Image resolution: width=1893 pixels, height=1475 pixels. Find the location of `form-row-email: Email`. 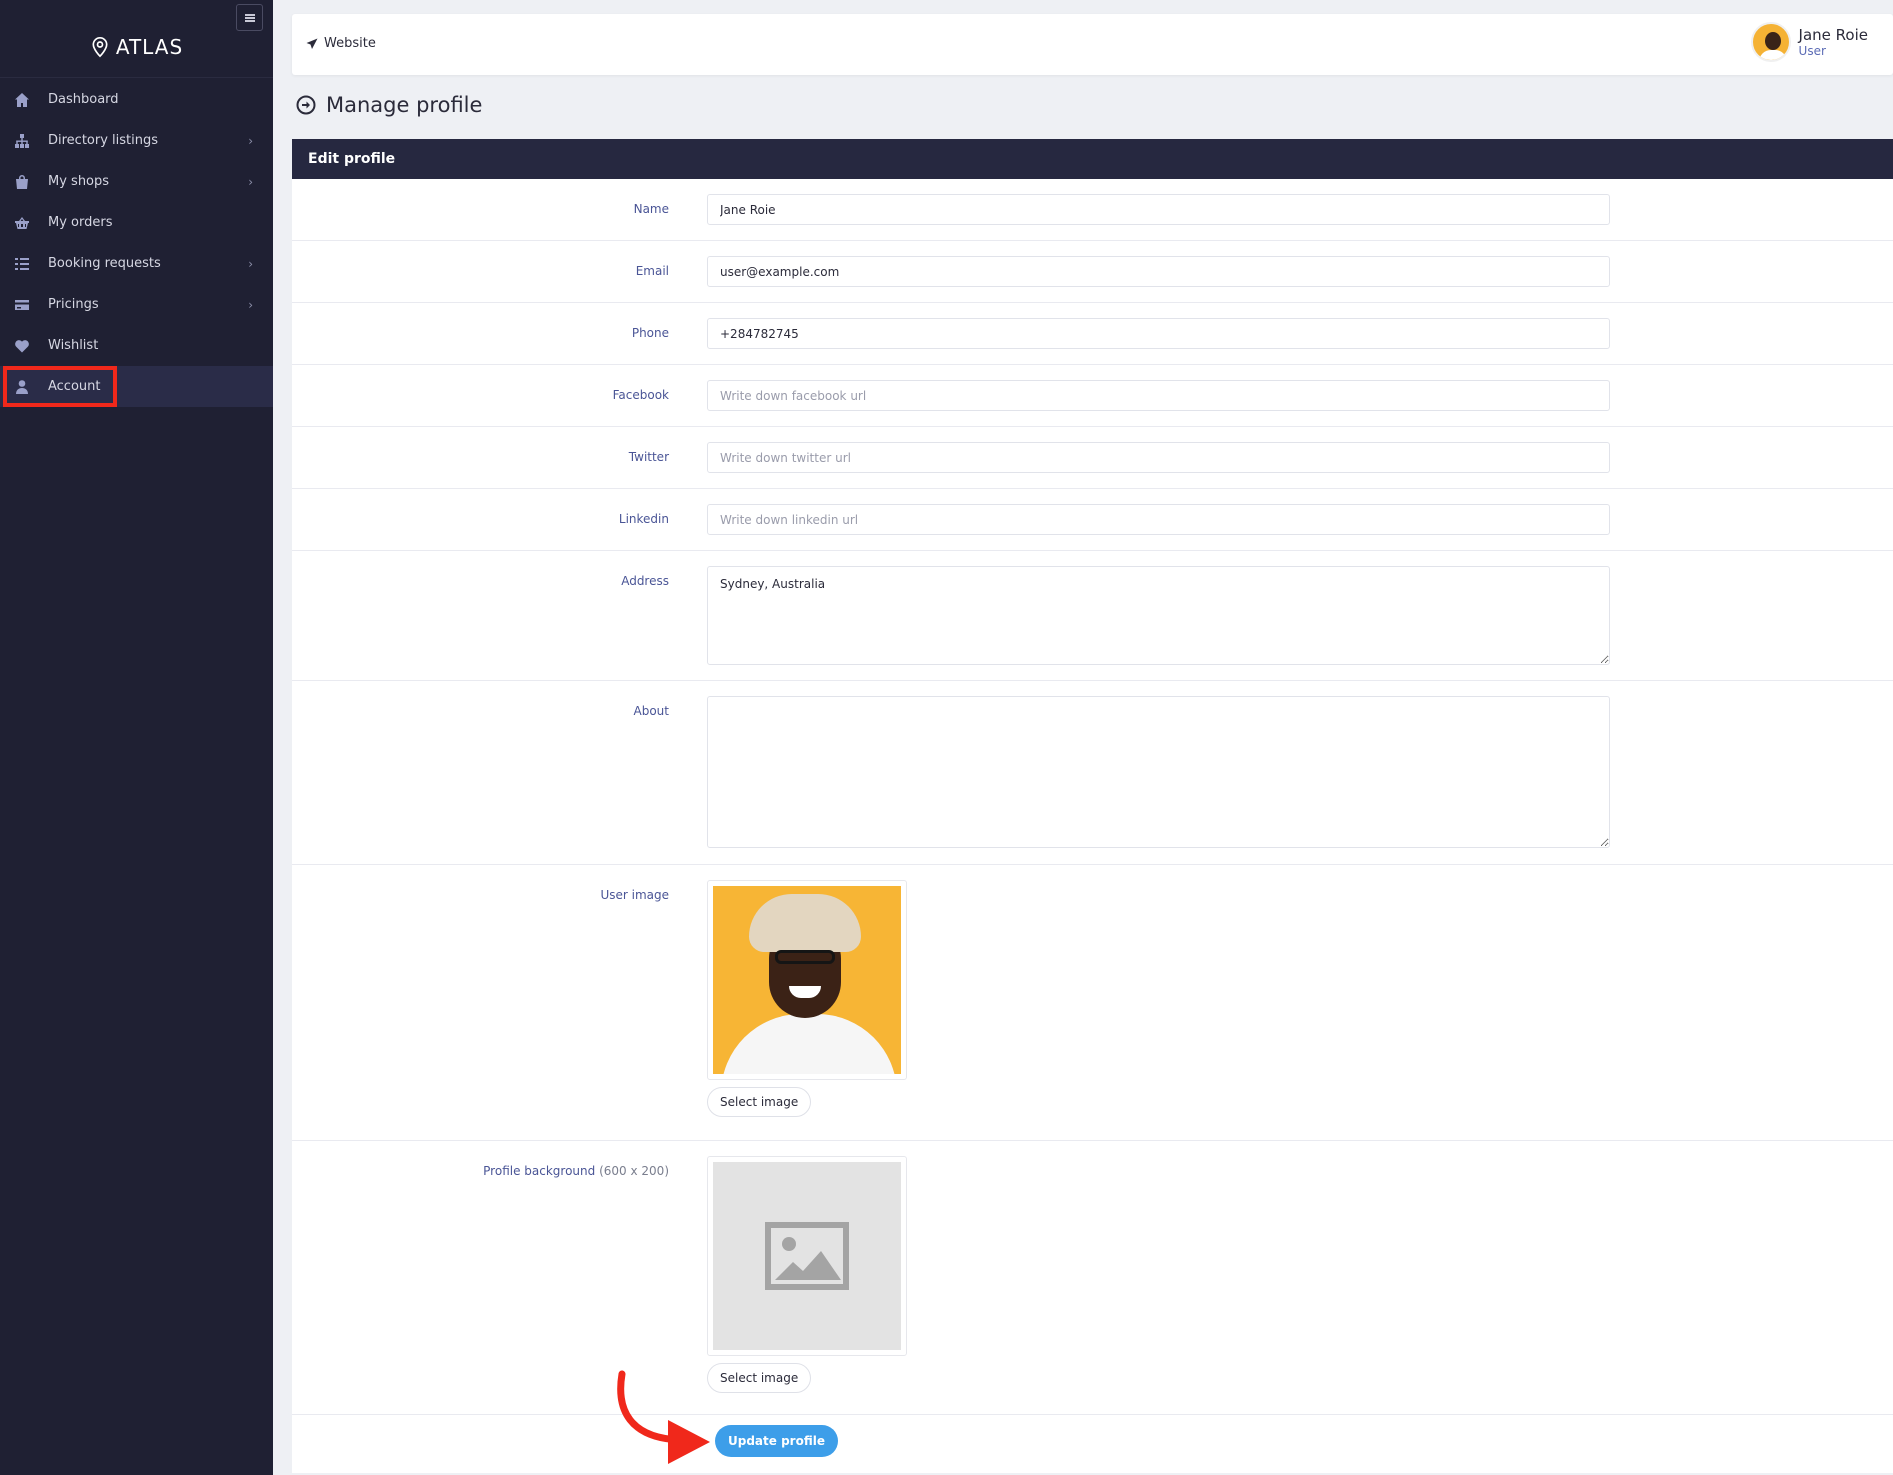

form-row-email: Email is located at coordinates (1092, 272).